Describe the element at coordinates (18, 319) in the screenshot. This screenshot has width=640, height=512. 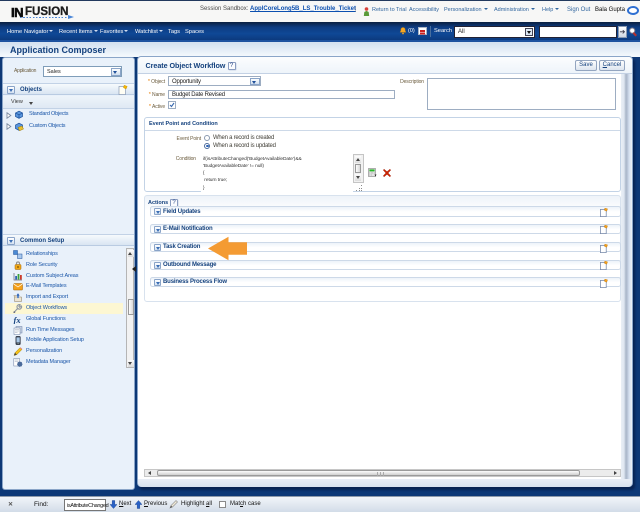
I see `svg-text: fx` at that location.